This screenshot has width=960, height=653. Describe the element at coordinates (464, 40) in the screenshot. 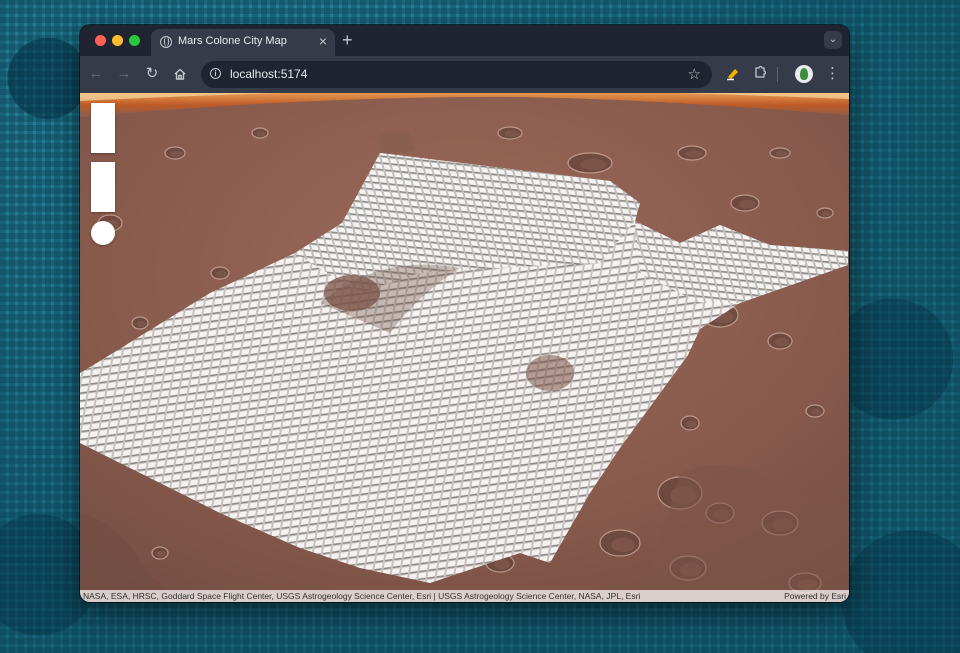

I see `tab-bar: Mars Colone City Map × + ⌄` at that location.